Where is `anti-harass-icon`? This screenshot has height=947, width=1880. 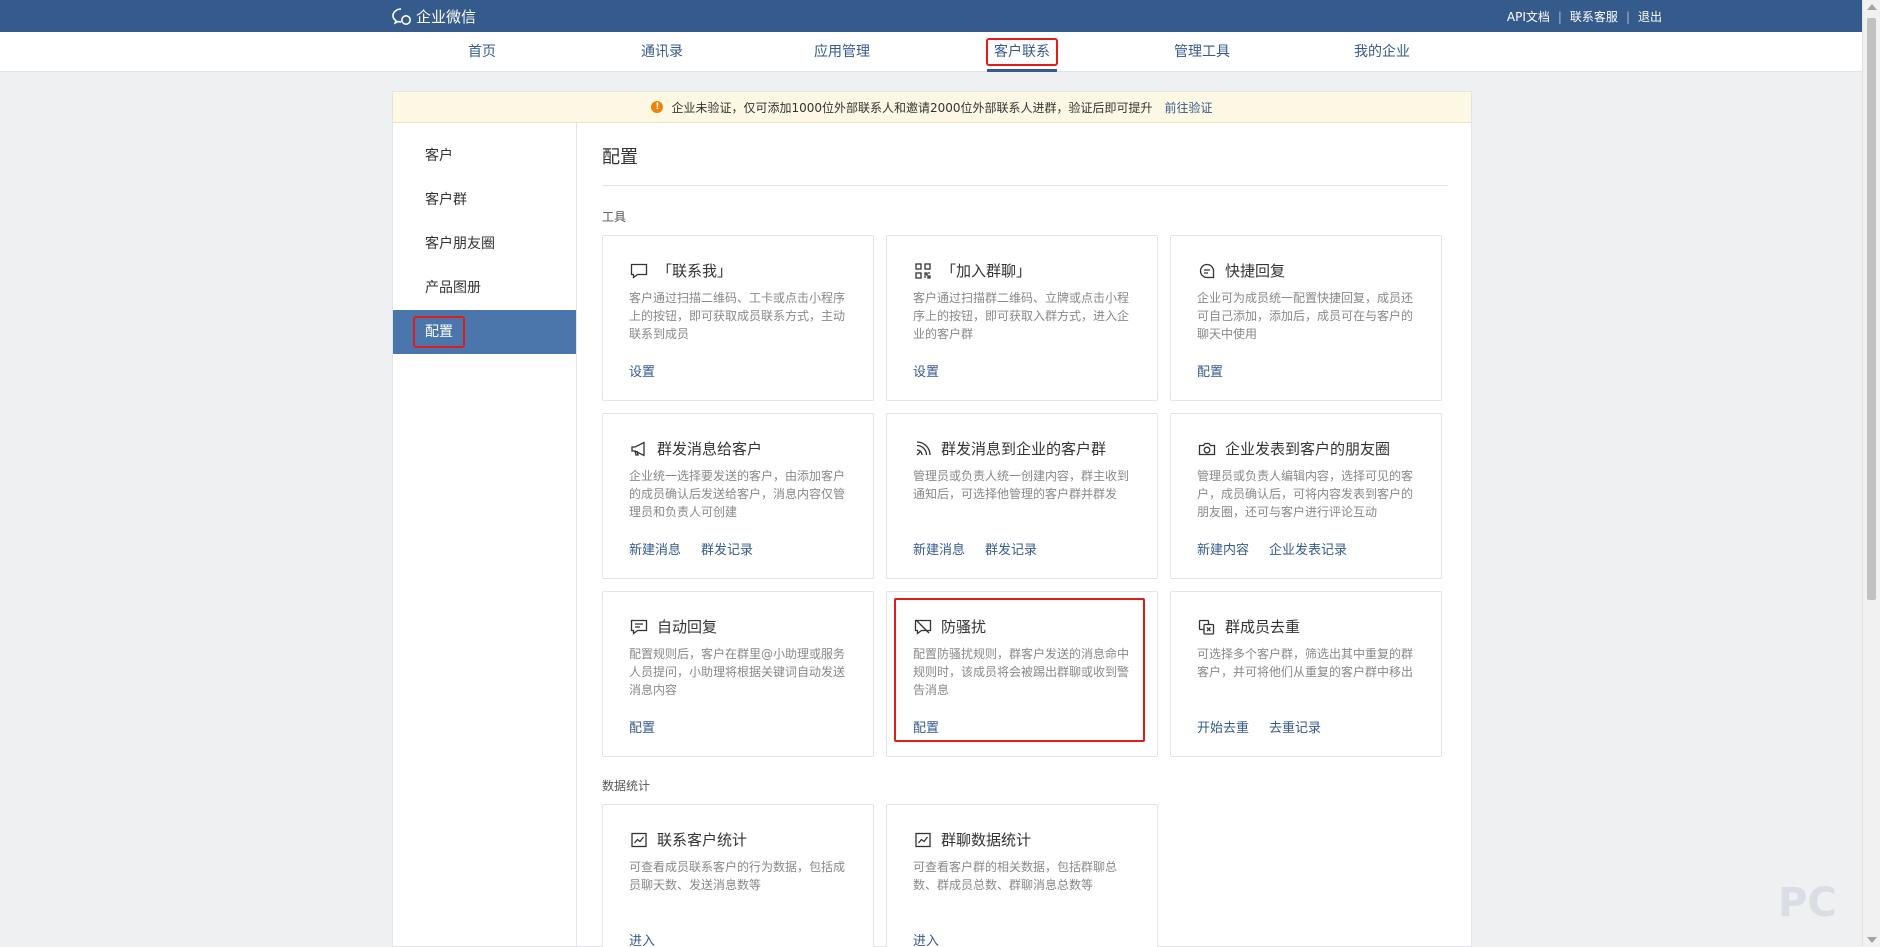 anti-harass-icon is located at coordinates (923, 627).